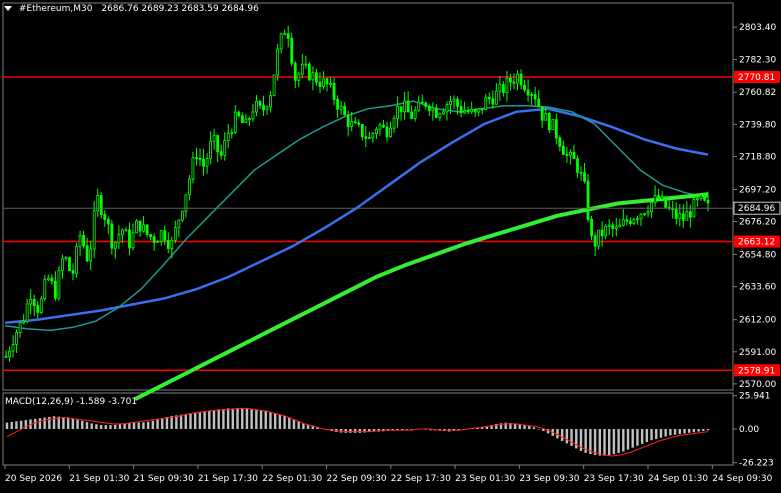  What do you see at coordinates (757, 125) in the screenshot?
I see `price-label: 2739.80` at bounding box center [757, 125].